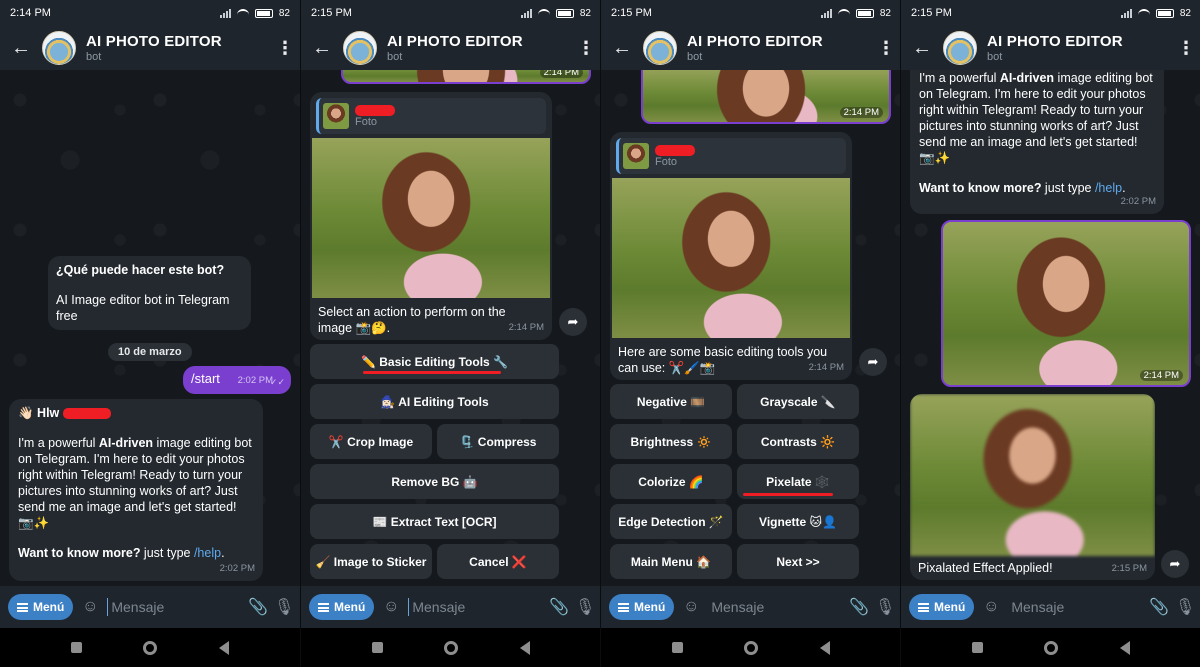 The image size is (1200, 667). I want to click on ai-editing-tools-button: 🧙🏻‍♀️ AI Editing Tools, so click(434, 401).